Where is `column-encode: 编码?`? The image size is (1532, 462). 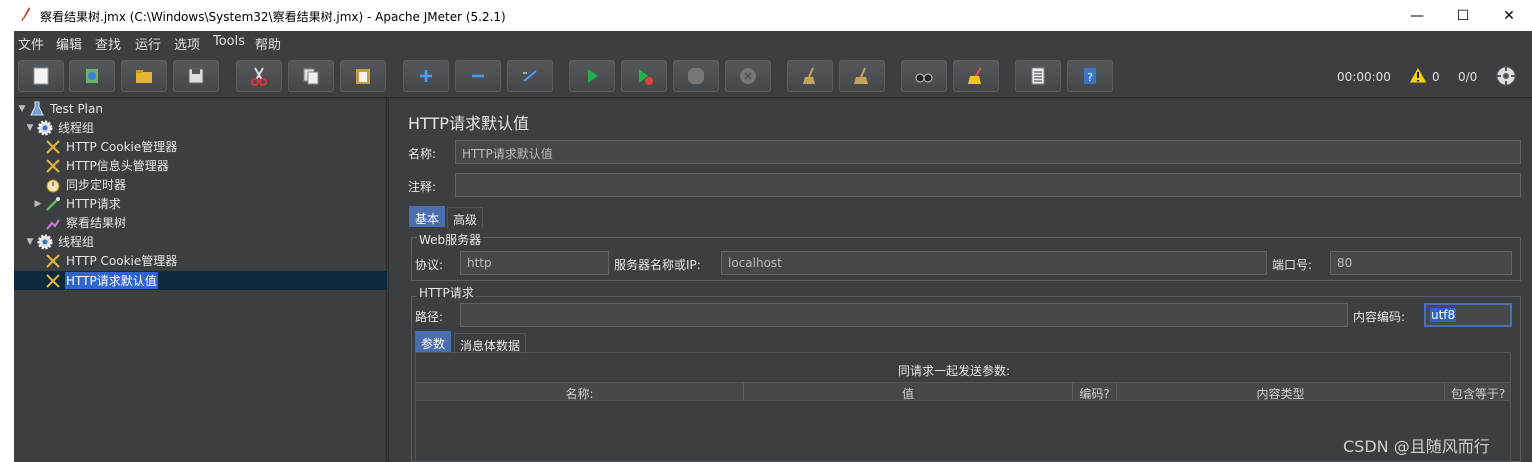
column-encode: 编码? is located at coordinates (1094, 393).